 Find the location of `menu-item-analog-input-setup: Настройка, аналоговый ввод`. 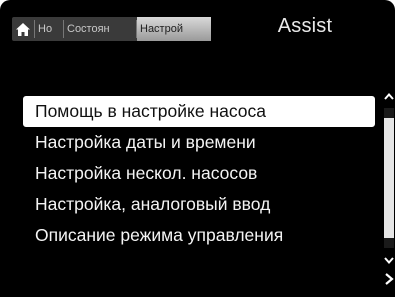

menu-item-analog-input-setup: Настройка, аналоговый ввод is located at coordinates (199, 204).